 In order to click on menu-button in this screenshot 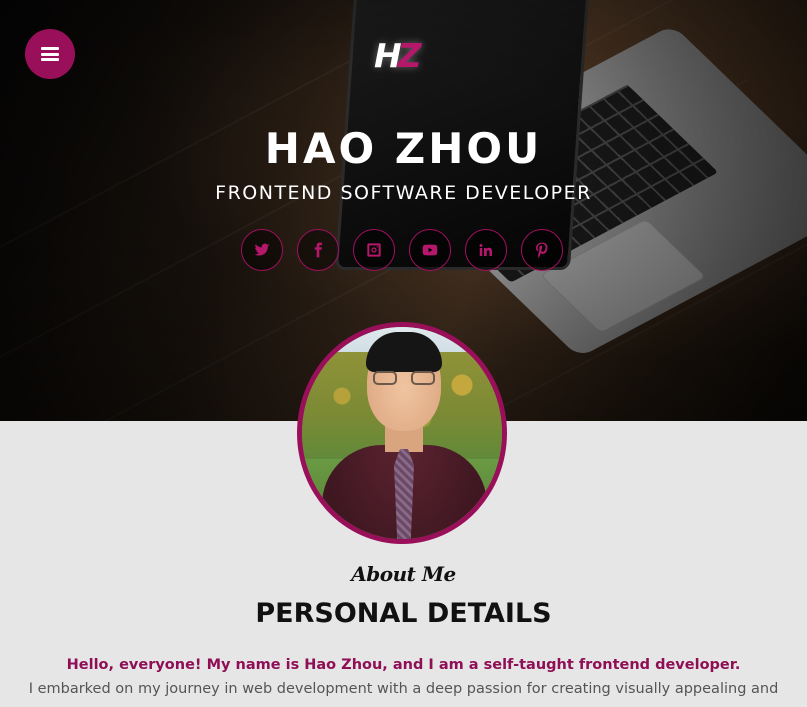, I will do `click(50, 54)`.